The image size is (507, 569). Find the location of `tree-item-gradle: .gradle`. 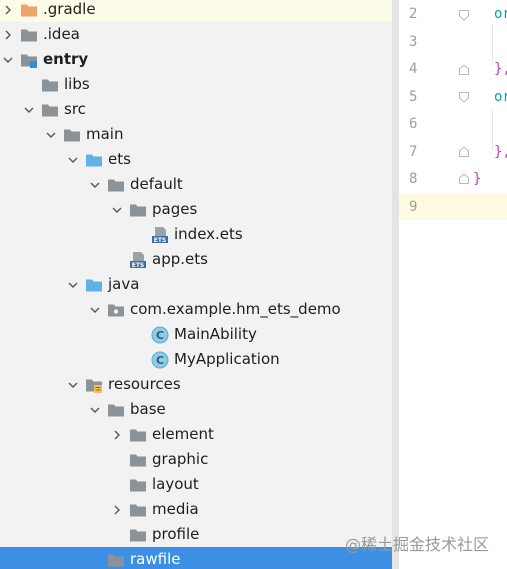

tree-item-gradle: .gradle is located at coordinates (196, 11).